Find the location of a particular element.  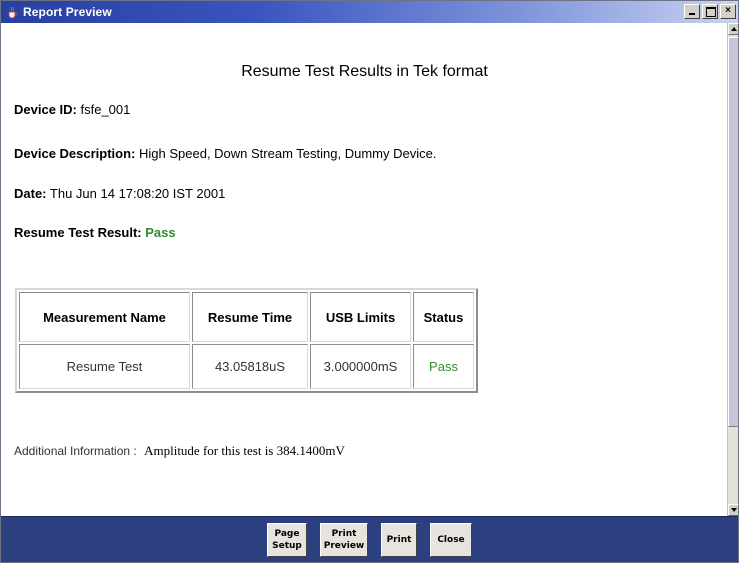

print-preview-button: Print Preview is located at coordinates (344, 539).